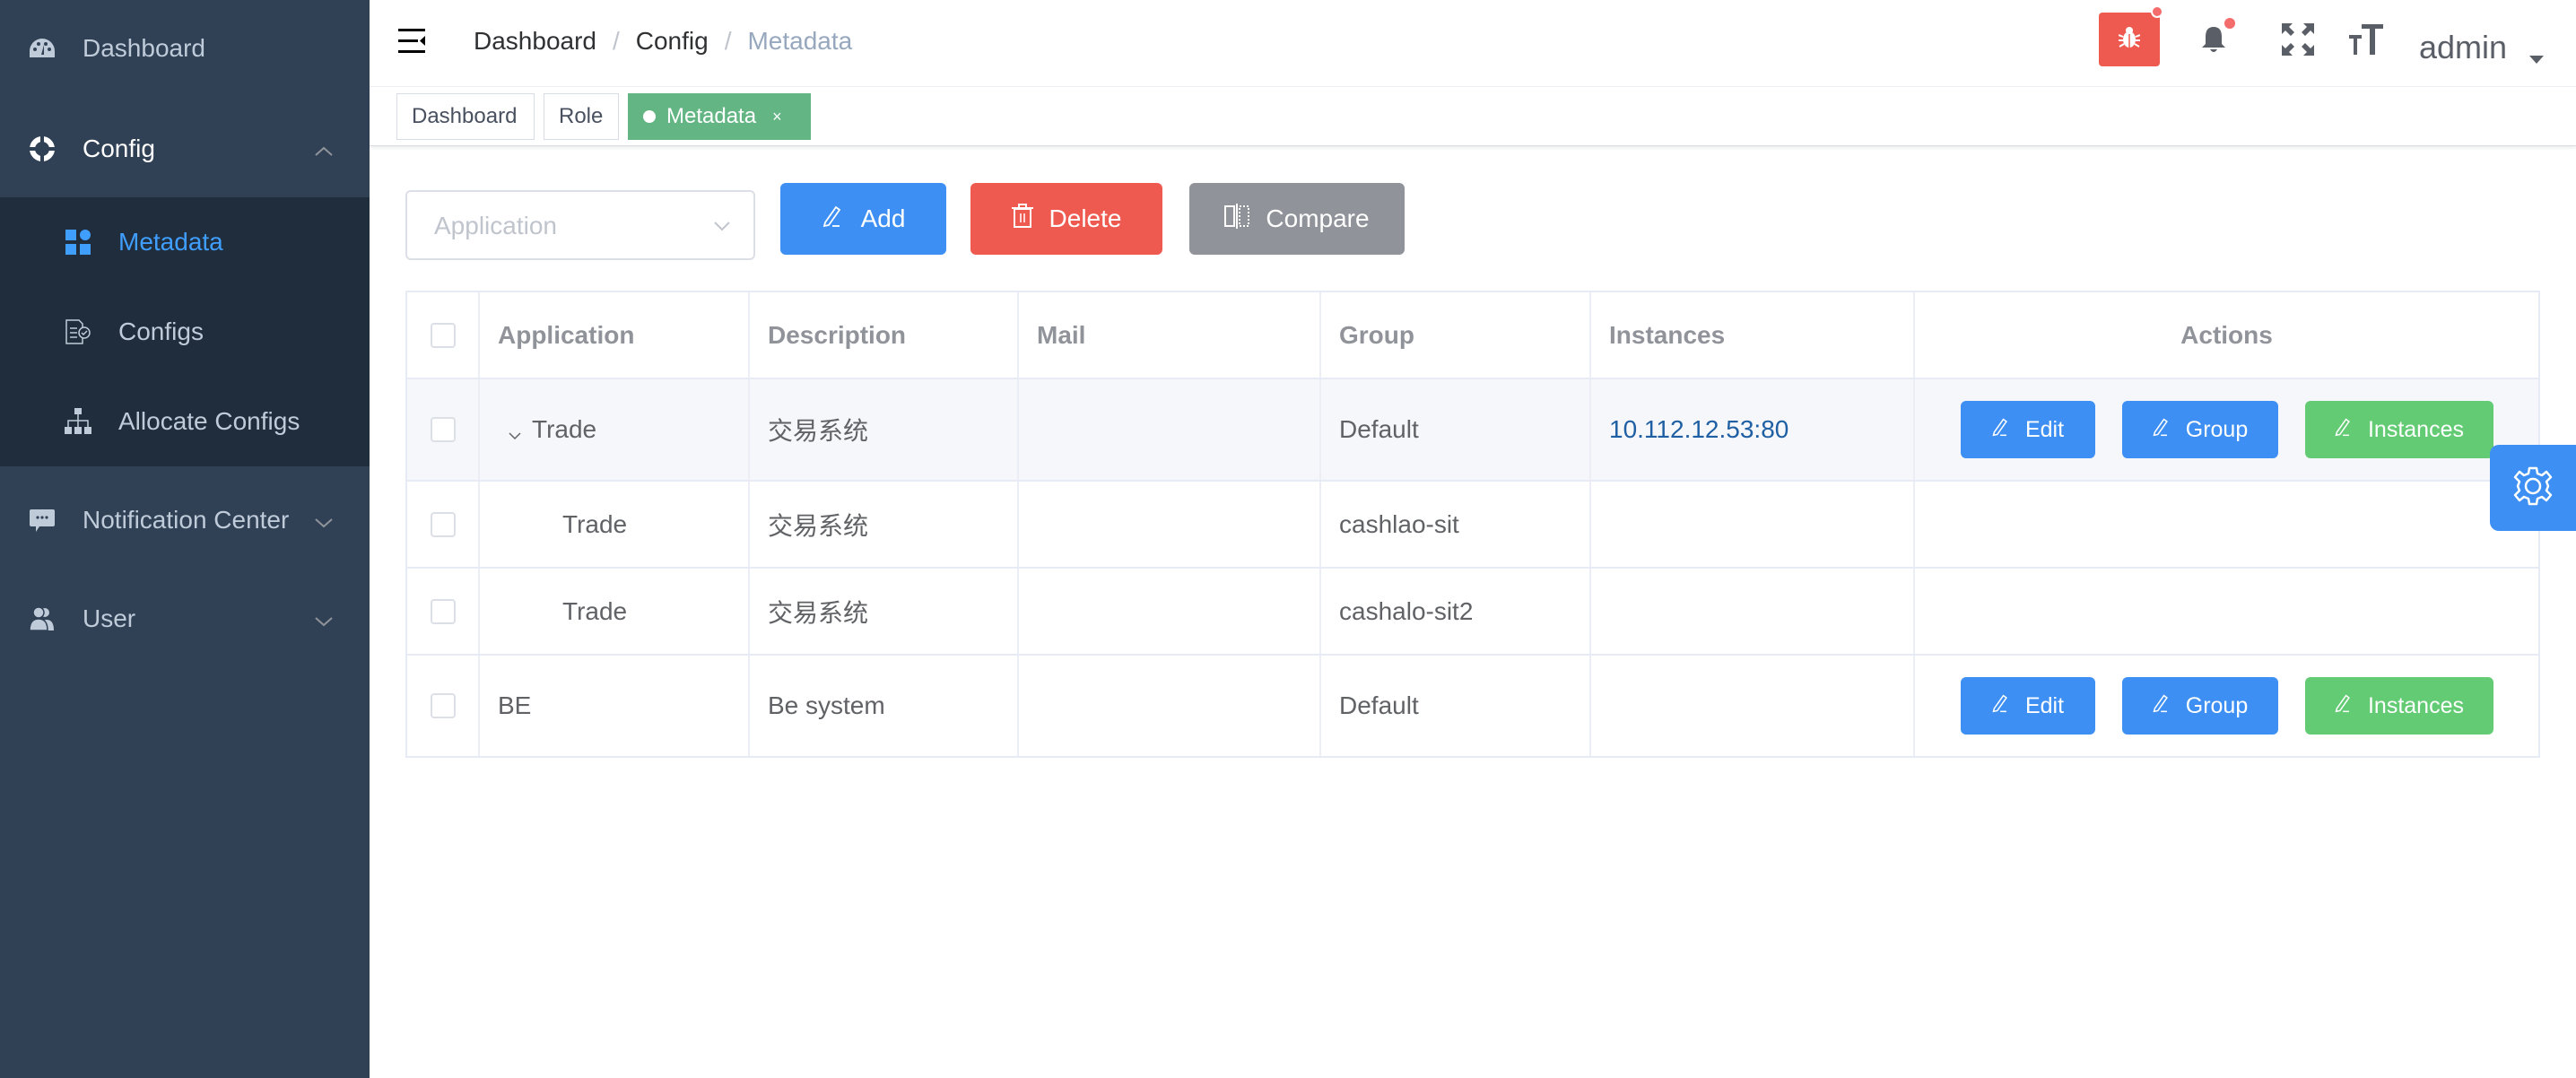  I want to click on sidebar-item-label: Allocate Configs, so click(209, 421).